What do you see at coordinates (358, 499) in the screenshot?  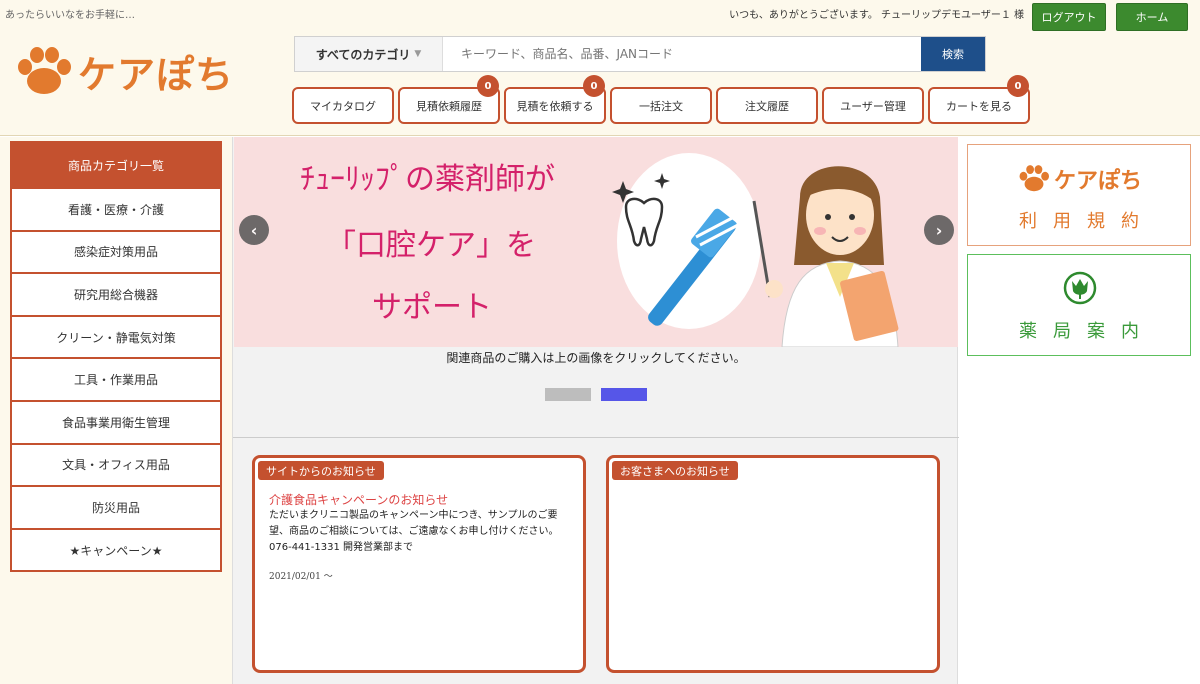 I see `notice-title-link: 介護食品キャンペーンのお知らせ` at bounding box center [358, 499].